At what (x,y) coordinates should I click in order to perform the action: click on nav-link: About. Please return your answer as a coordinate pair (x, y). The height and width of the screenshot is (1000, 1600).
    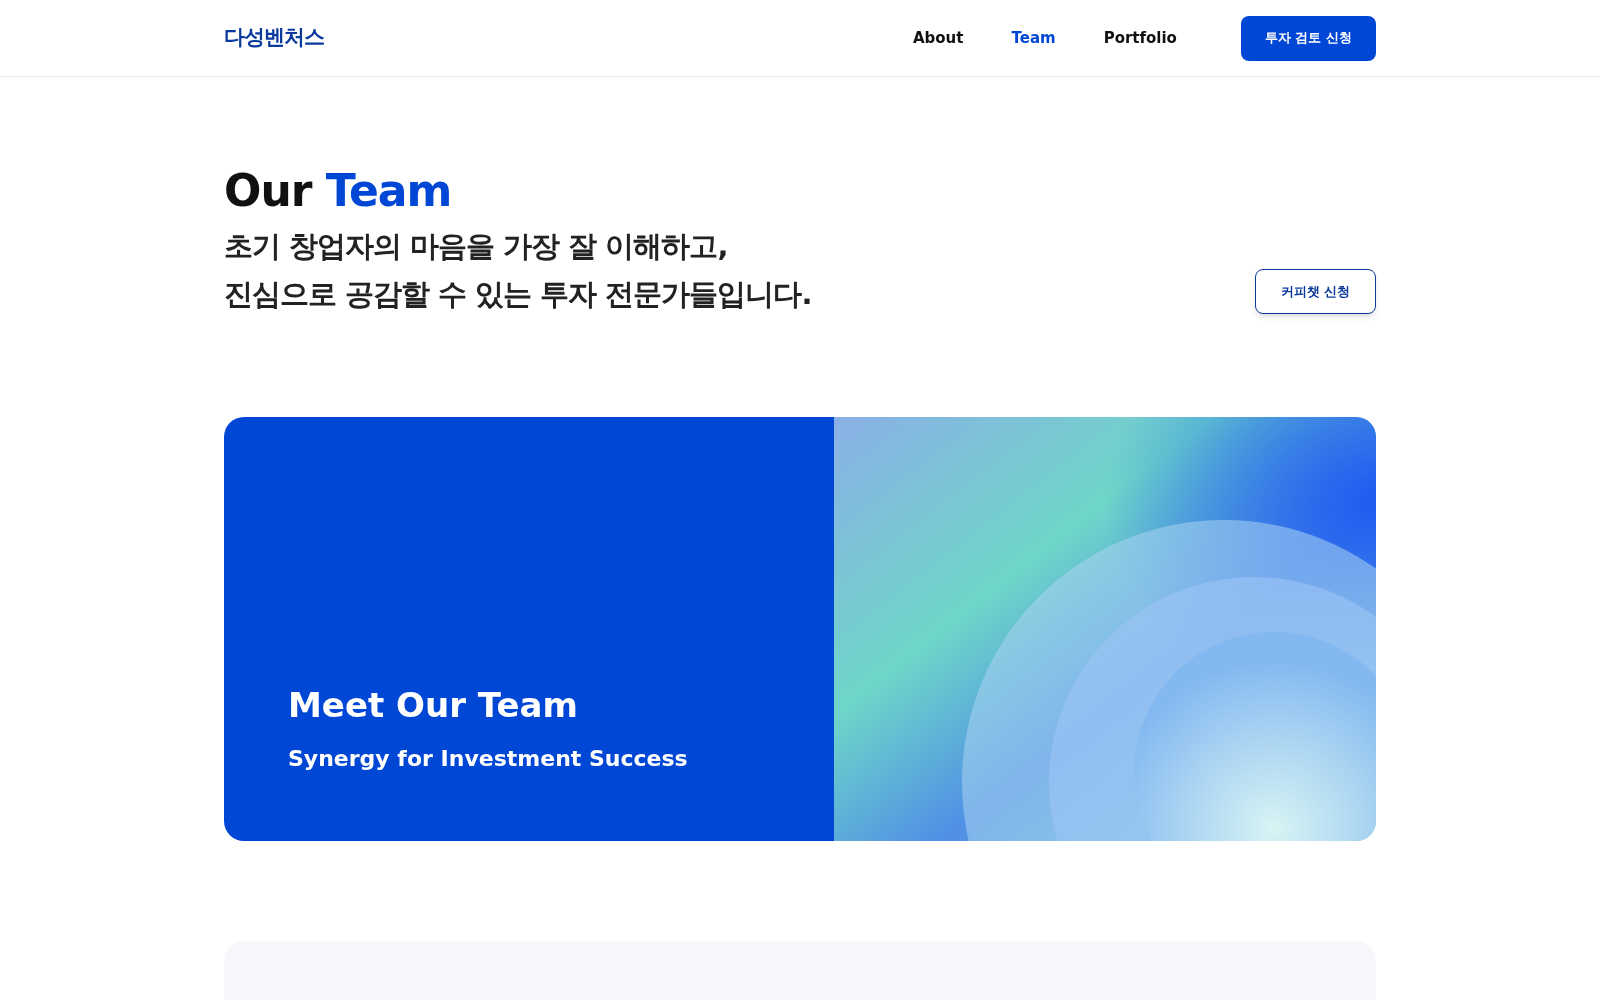
    Looking at the image, I should click on (938, 38).